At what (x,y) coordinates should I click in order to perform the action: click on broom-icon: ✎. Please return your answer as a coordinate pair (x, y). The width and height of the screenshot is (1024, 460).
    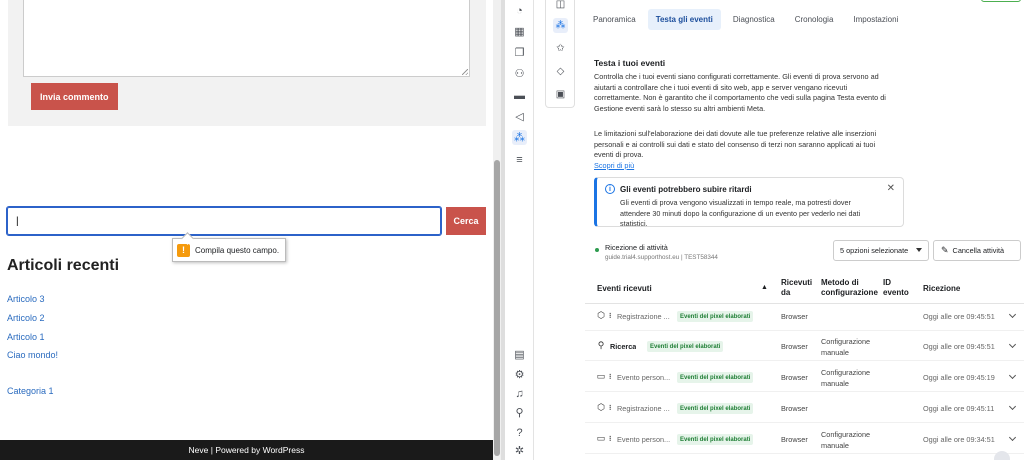
    Looking at the image, I should click on (945, 250).